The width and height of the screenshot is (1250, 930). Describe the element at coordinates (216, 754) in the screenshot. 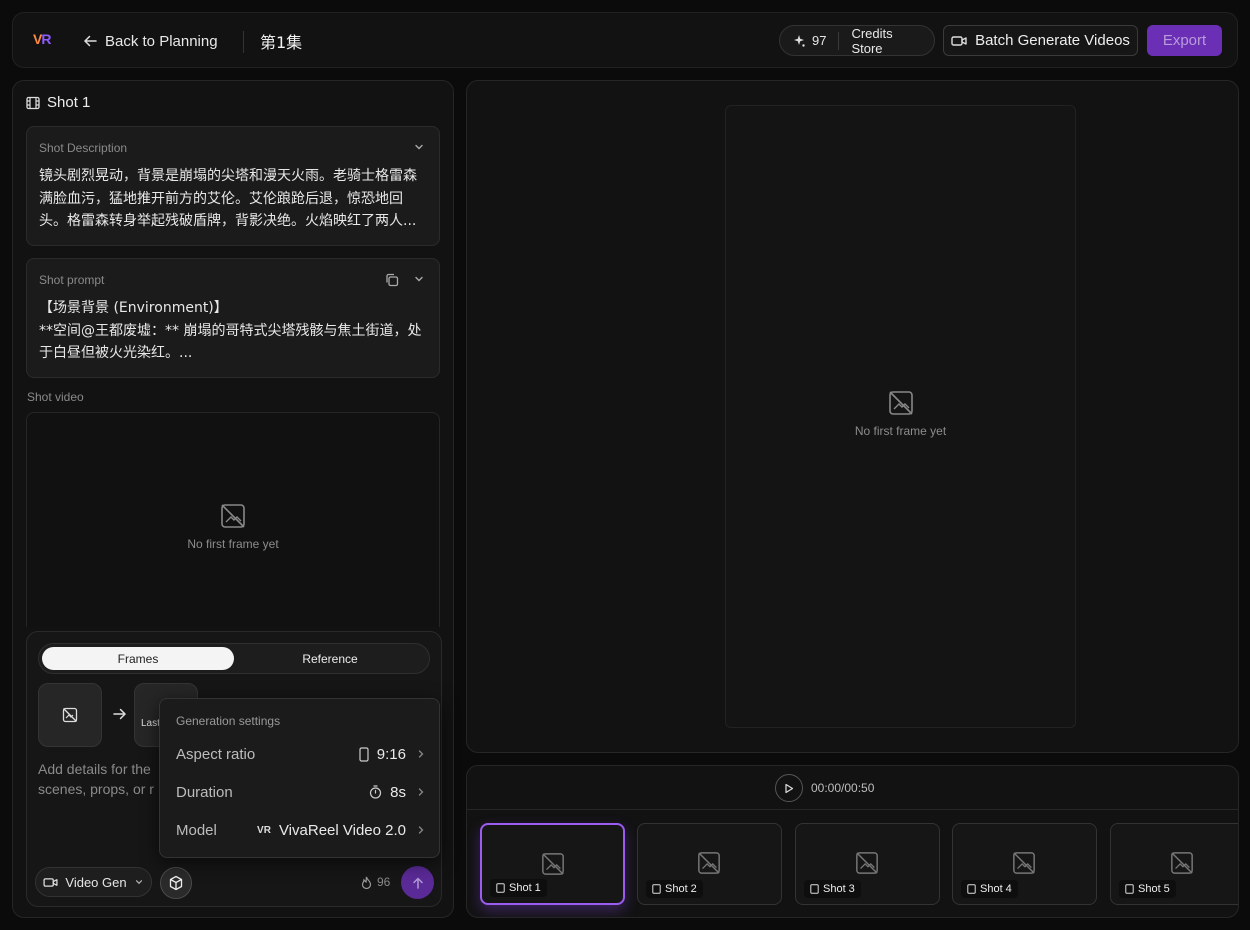

I see `aspect-ratio-label: Aspect ratio` at that location.